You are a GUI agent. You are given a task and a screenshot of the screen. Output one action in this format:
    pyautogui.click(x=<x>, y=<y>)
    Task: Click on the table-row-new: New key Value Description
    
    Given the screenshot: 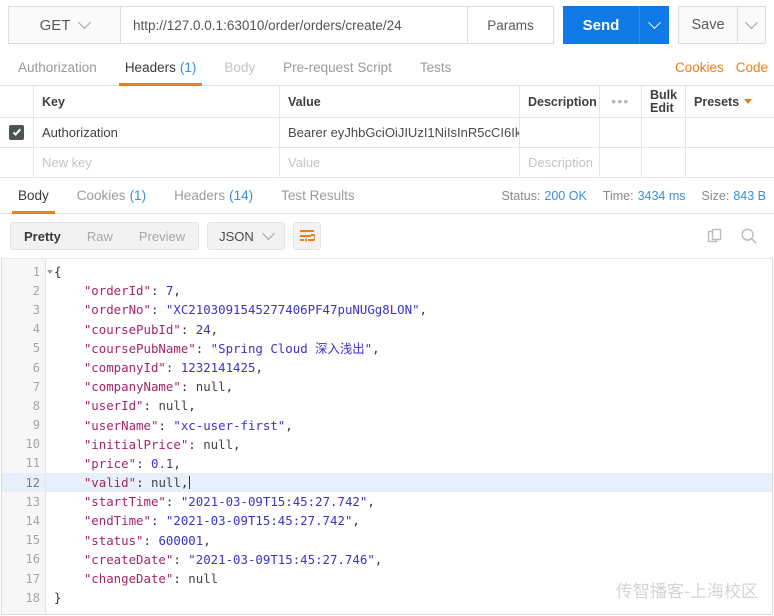 What is the action you would take?
    pyautogui.click(x=387, y=163)
    